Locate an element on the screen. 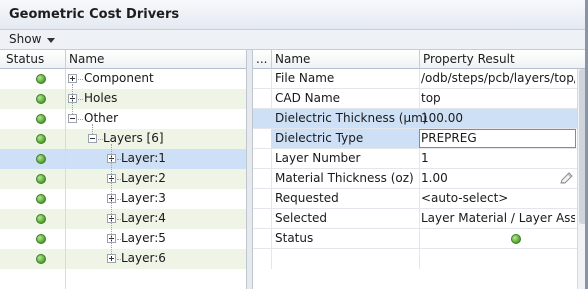 The width and height of the screenshot is (588, 289). tree-row: Layer:6 is located at coordinates (123, 259).